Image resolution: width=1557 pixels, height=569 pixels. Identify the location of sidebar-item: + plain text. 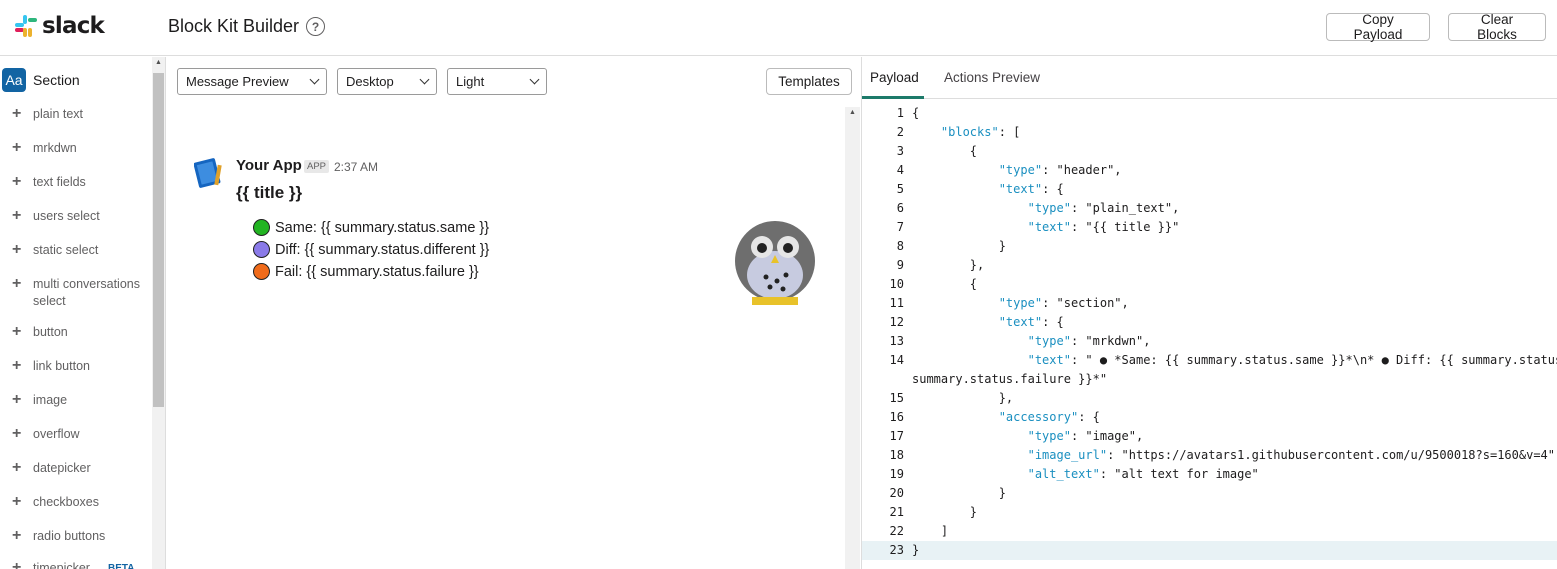
(77, 114).